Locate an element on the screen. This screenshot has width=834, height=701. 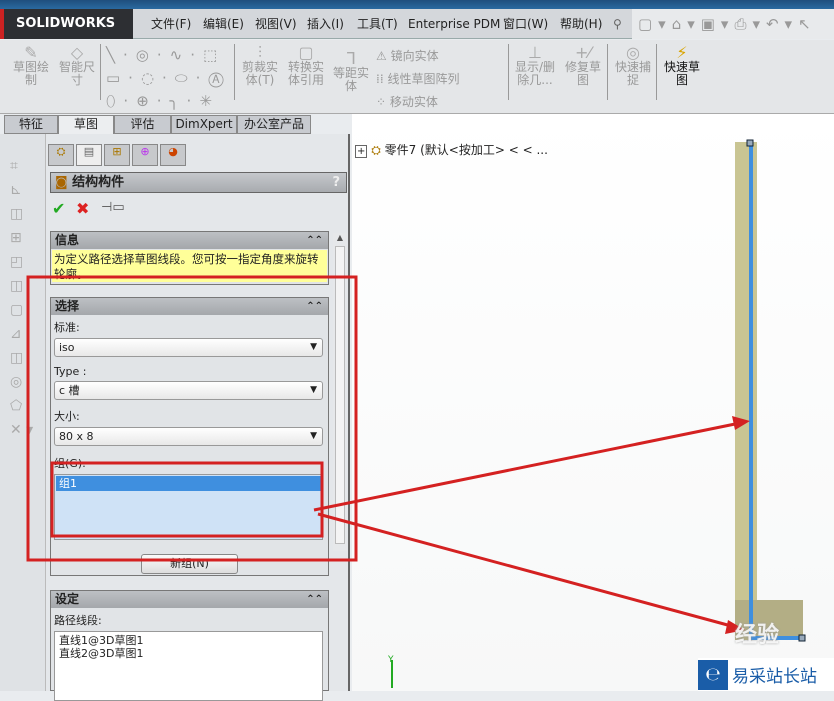
svg-text: Y is located at coordinates (390, 660).